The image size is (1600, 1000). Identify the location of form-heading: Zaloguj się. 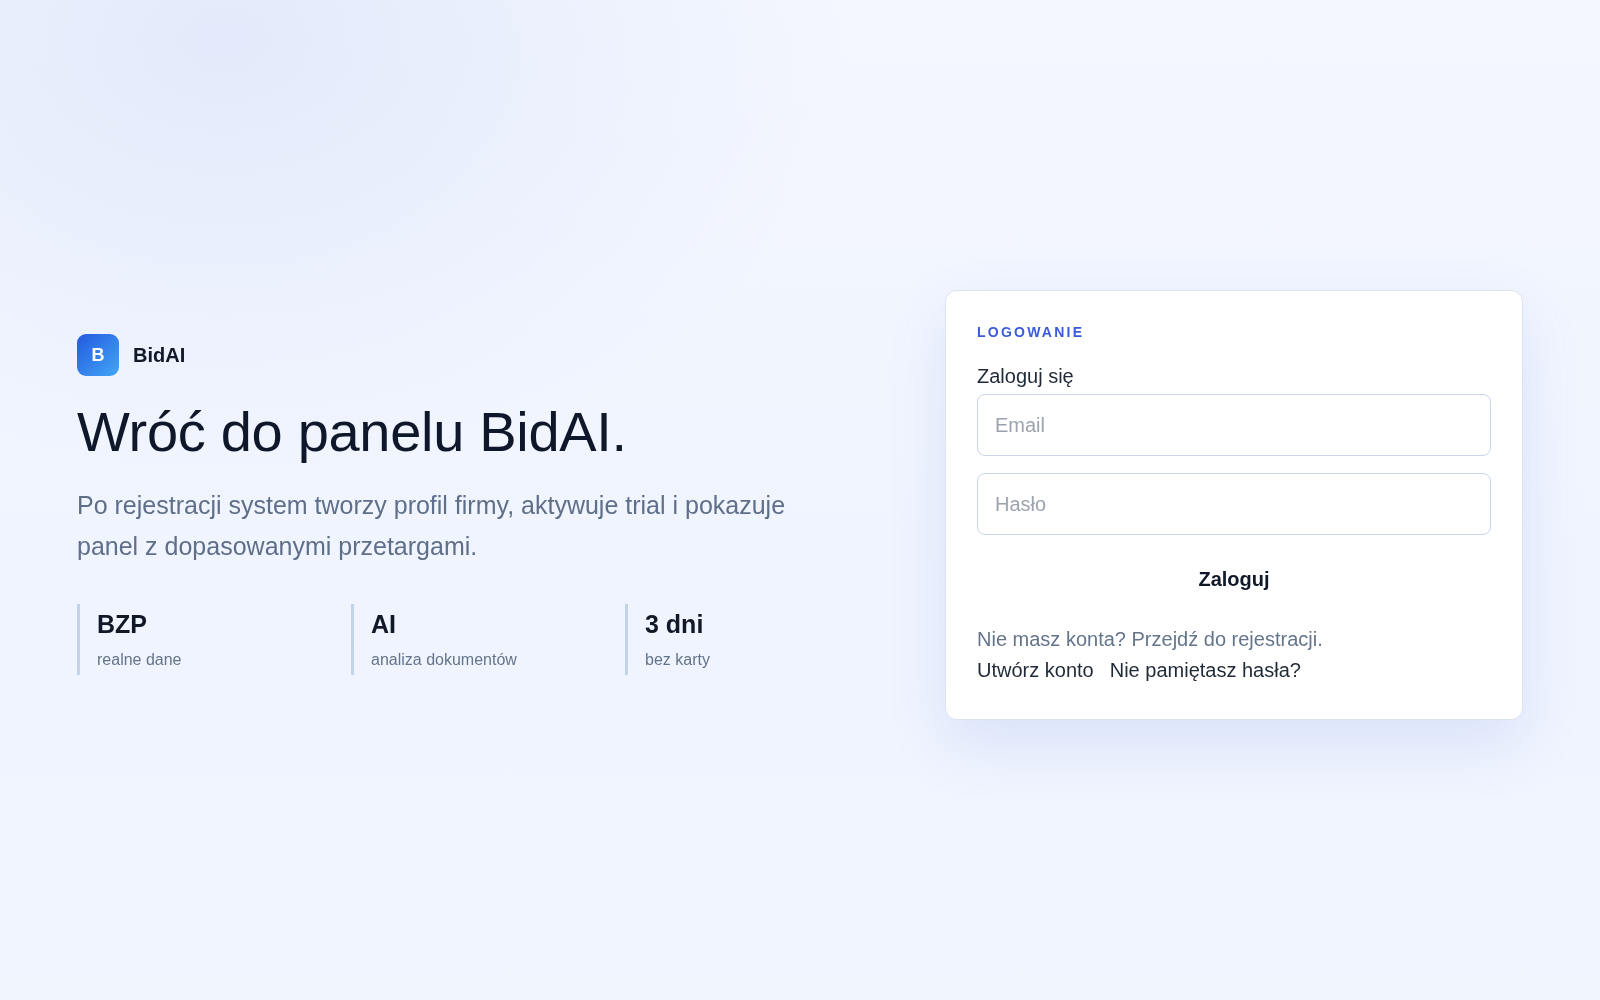
(1026, 376).